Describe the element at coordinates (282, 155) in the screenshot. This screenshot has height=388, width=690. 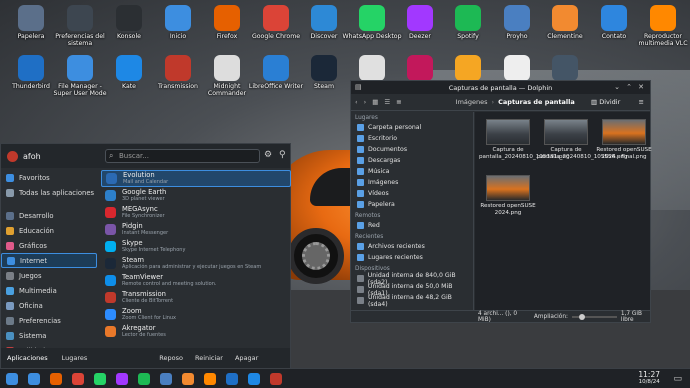
I see `pin-icon: ⚲` at that location.